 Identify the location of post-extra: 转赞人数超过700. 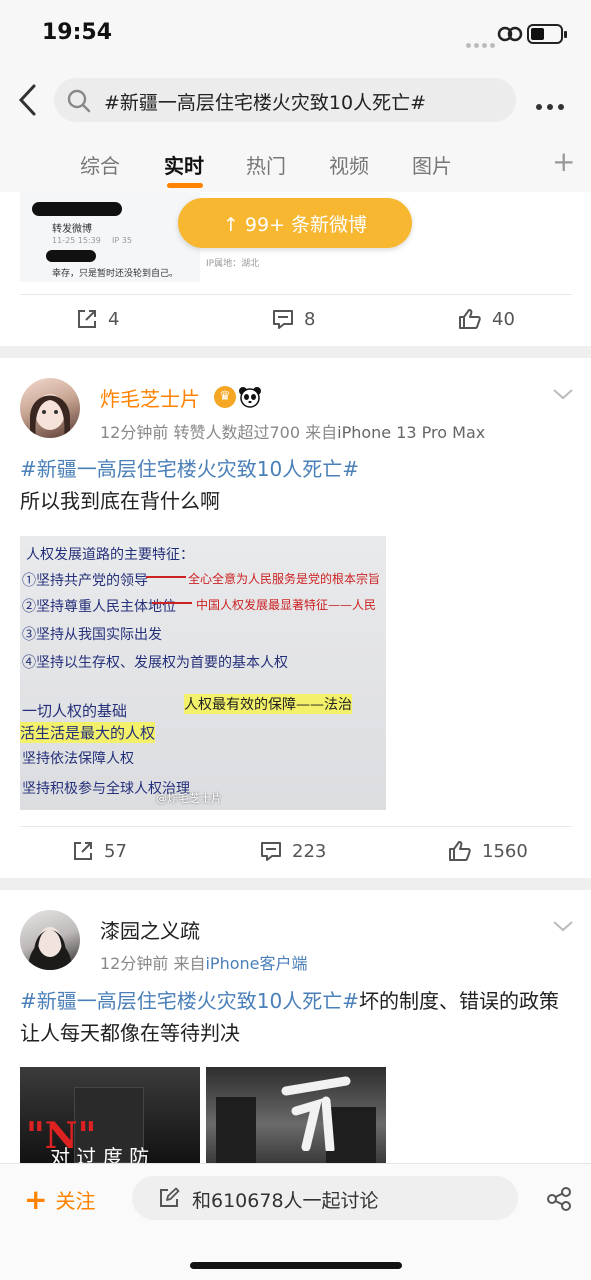
(237, 432).